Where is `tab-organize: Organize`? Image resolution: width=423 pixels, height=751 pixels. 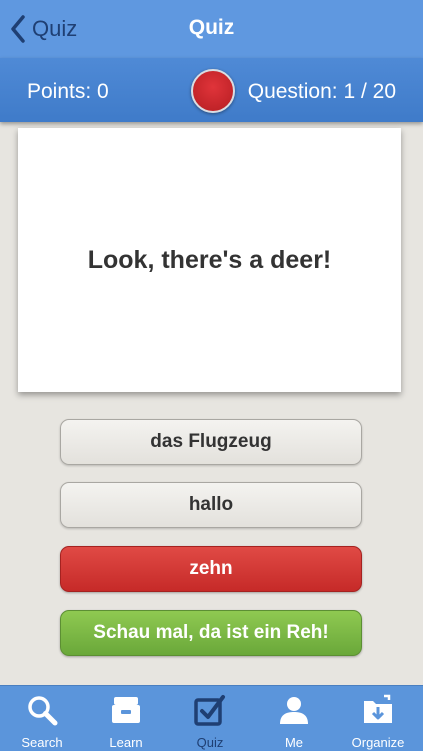 tab-organize: Organize is located at coordinates (378, 718).